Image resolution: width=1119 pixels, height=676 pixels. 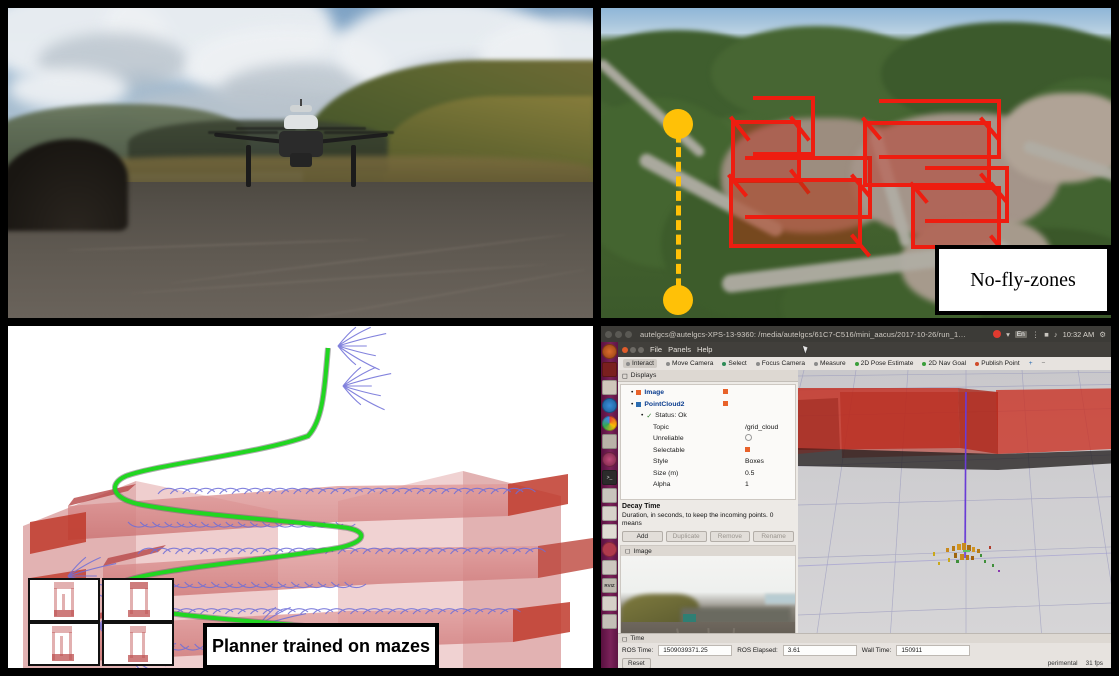 I want to click on software-center-icon, so click(x=609, y=441).